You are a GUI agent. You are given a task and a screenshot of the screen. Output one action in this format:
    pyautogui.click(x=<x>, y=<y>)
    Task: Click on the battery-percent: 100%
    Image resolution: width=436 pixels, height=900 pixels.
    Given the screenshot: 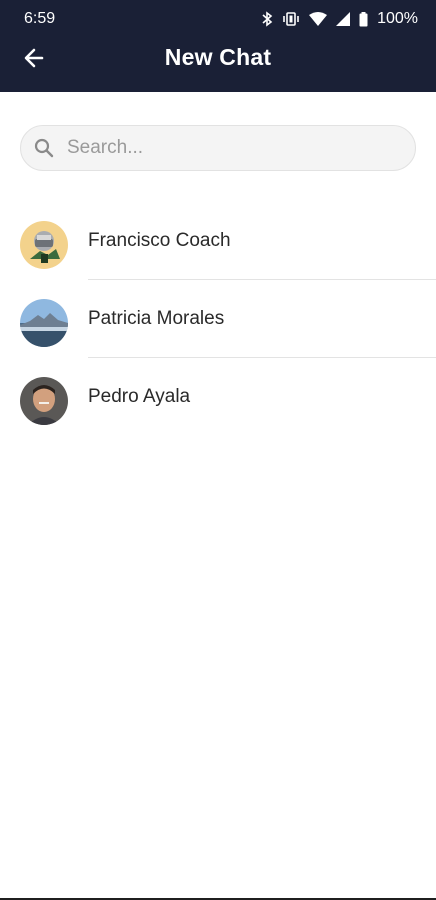 What is the action you would take?
    pyautogui.click(x=397, y=18)
    